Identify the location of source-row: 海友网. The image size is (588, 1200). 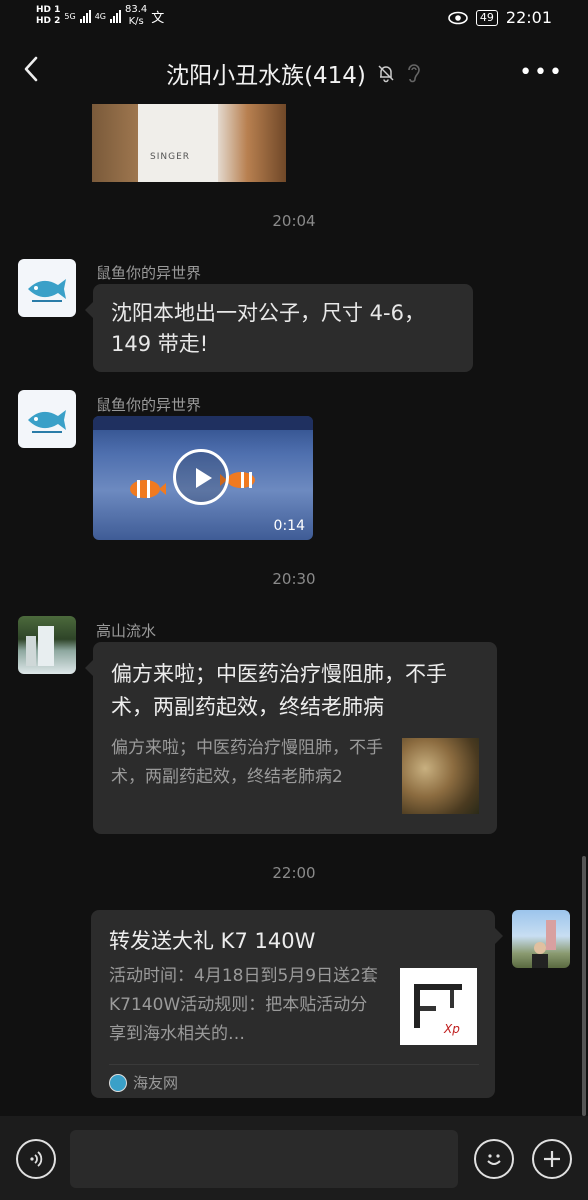
(143, 1082).